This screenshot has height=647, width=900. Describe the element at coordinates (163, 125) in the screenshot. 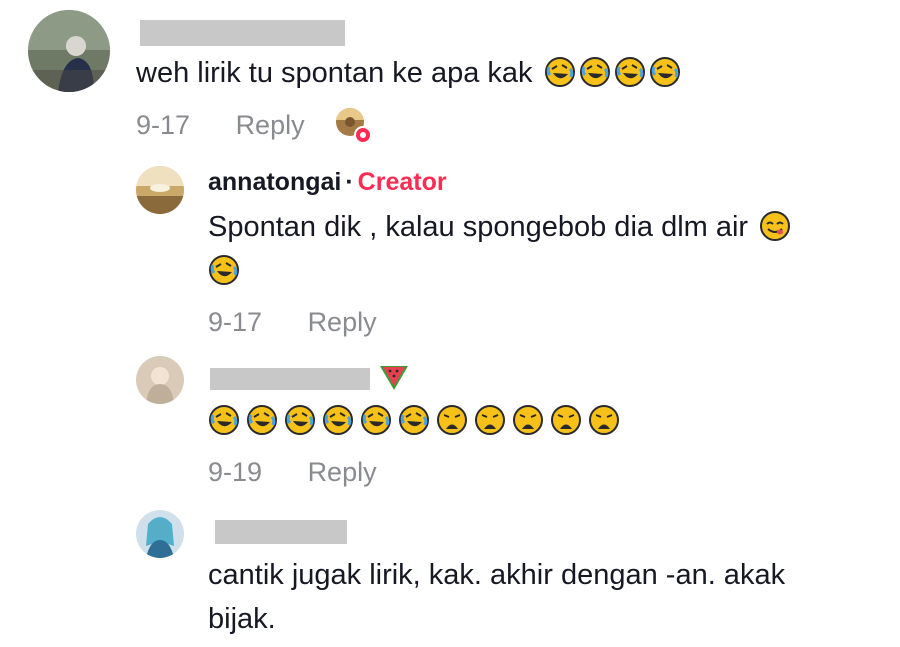

I see `comment-date: 9-17` at that location.